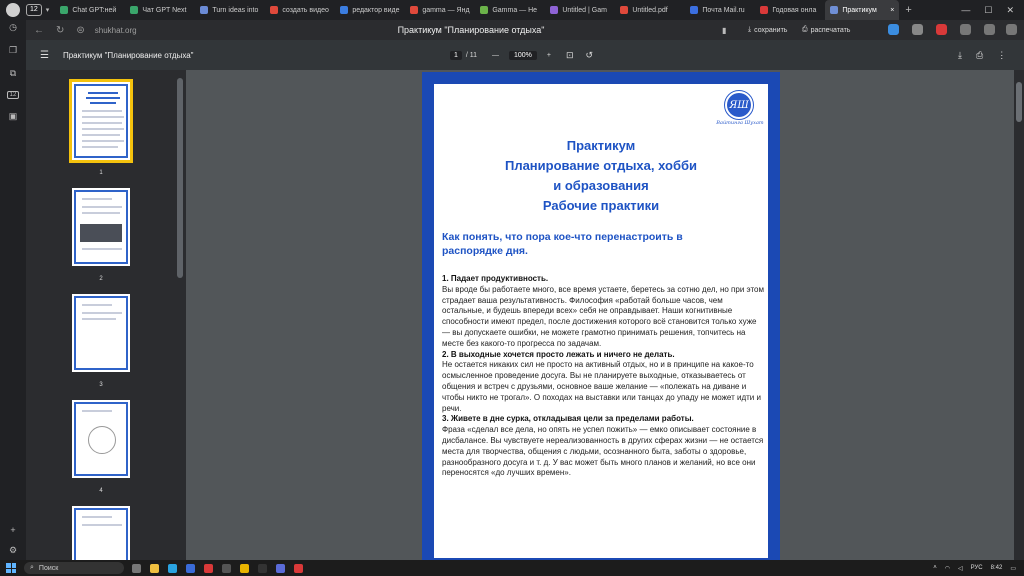 This screenshot has width=1024, height=576. I want to click on bulb-icon, so click(965, 29).